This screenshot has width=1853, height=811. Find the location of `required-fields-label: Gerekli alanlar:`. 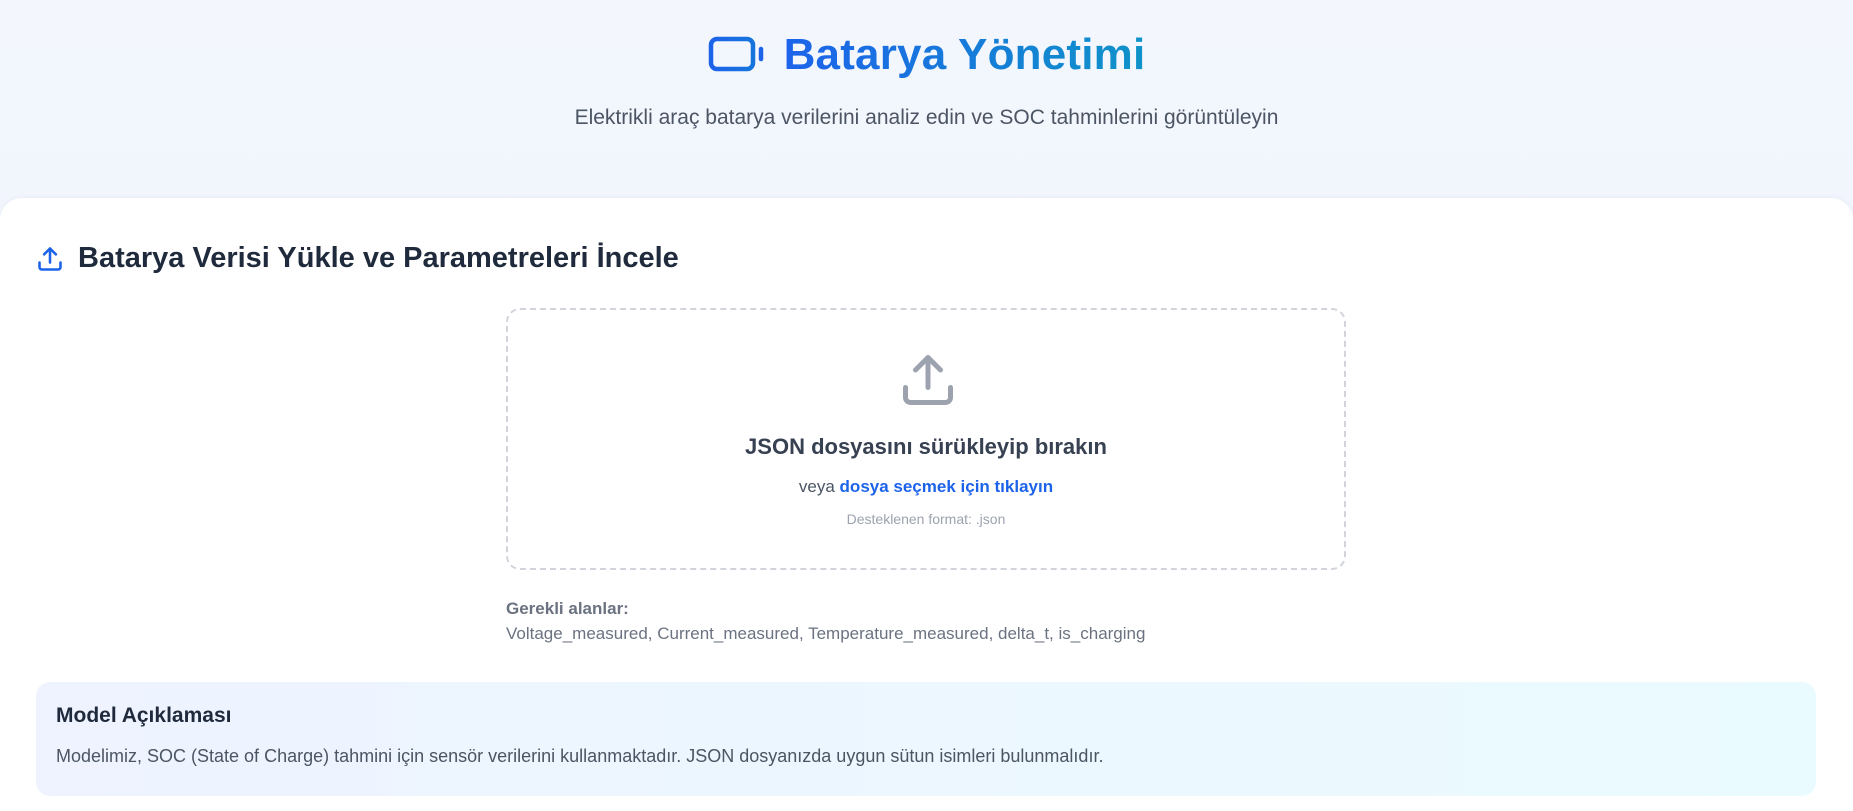

required-fields-label: Gerekli alanlar: is located at coordinates (567, 608).